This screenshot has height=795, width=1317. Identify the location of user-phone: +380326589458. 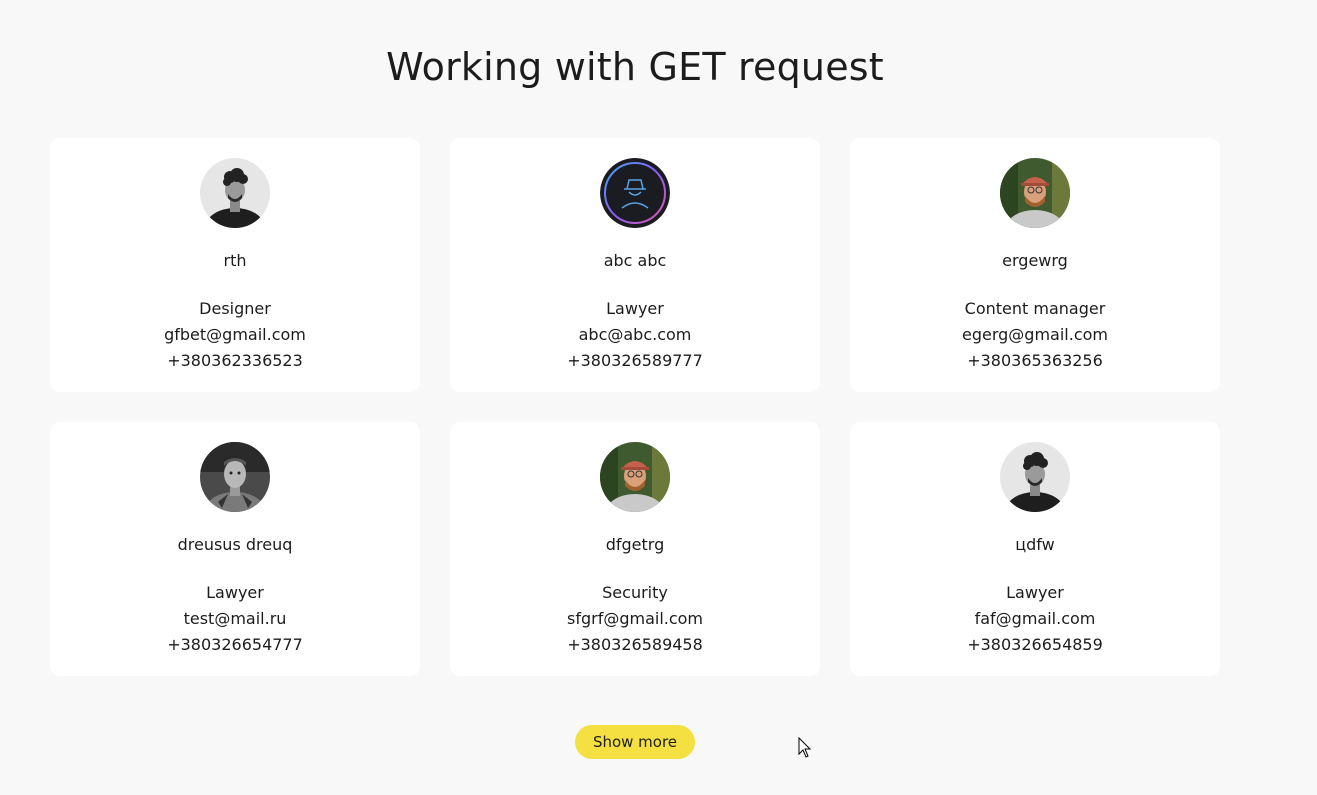
(635, 644).